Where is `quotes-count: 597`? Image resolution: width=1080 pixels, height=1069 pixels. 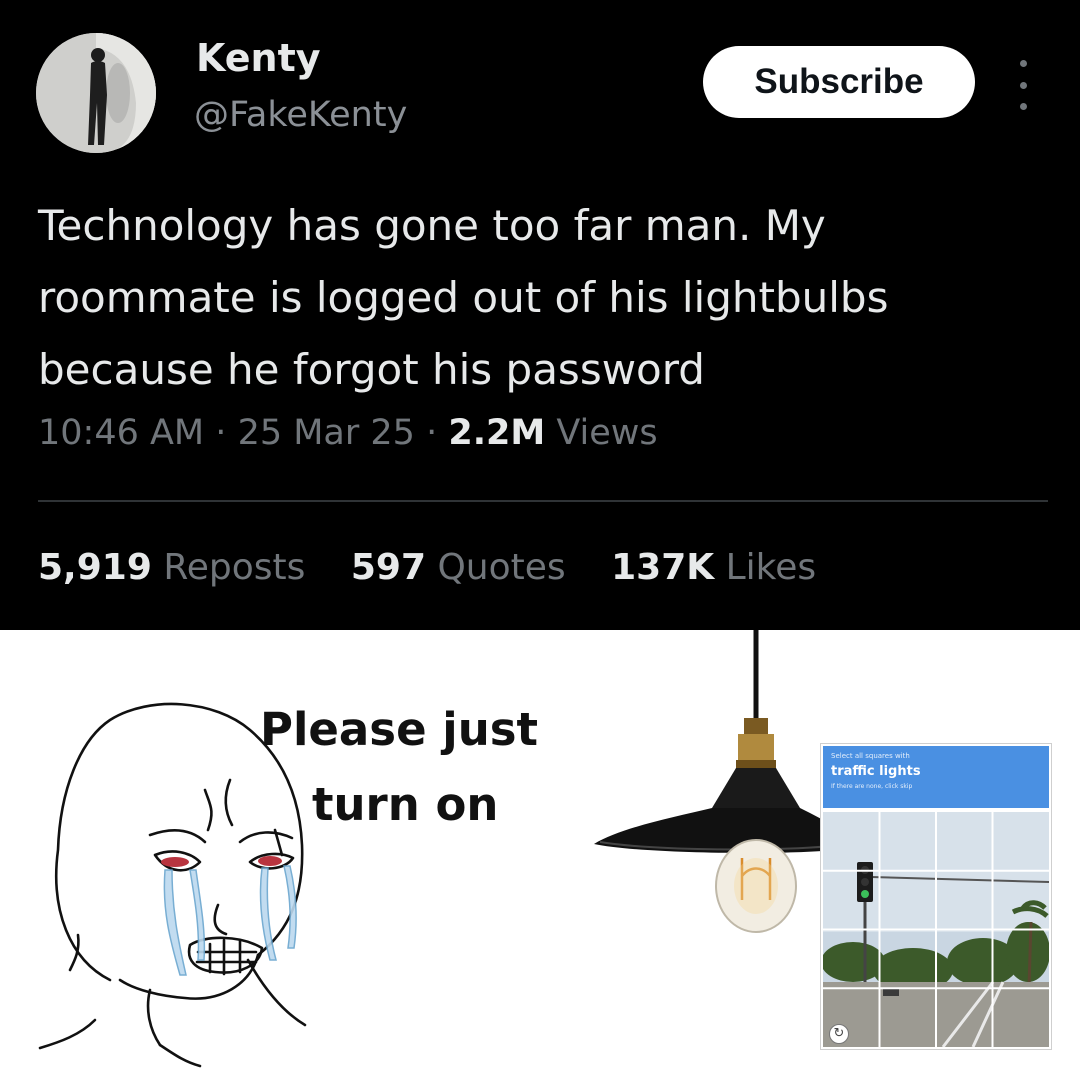 quotes-count: 597 is located at coordinates (388, 567).